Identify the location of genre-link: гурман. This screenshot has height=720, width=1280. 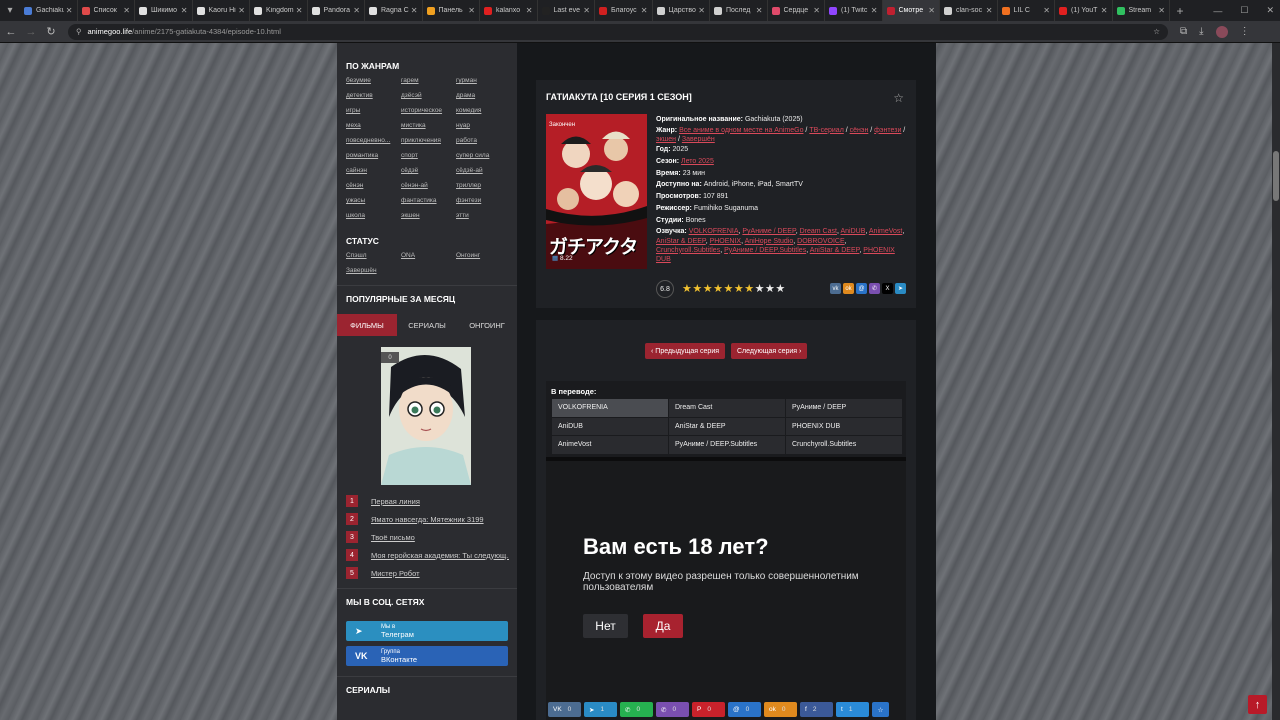
(483, 82).